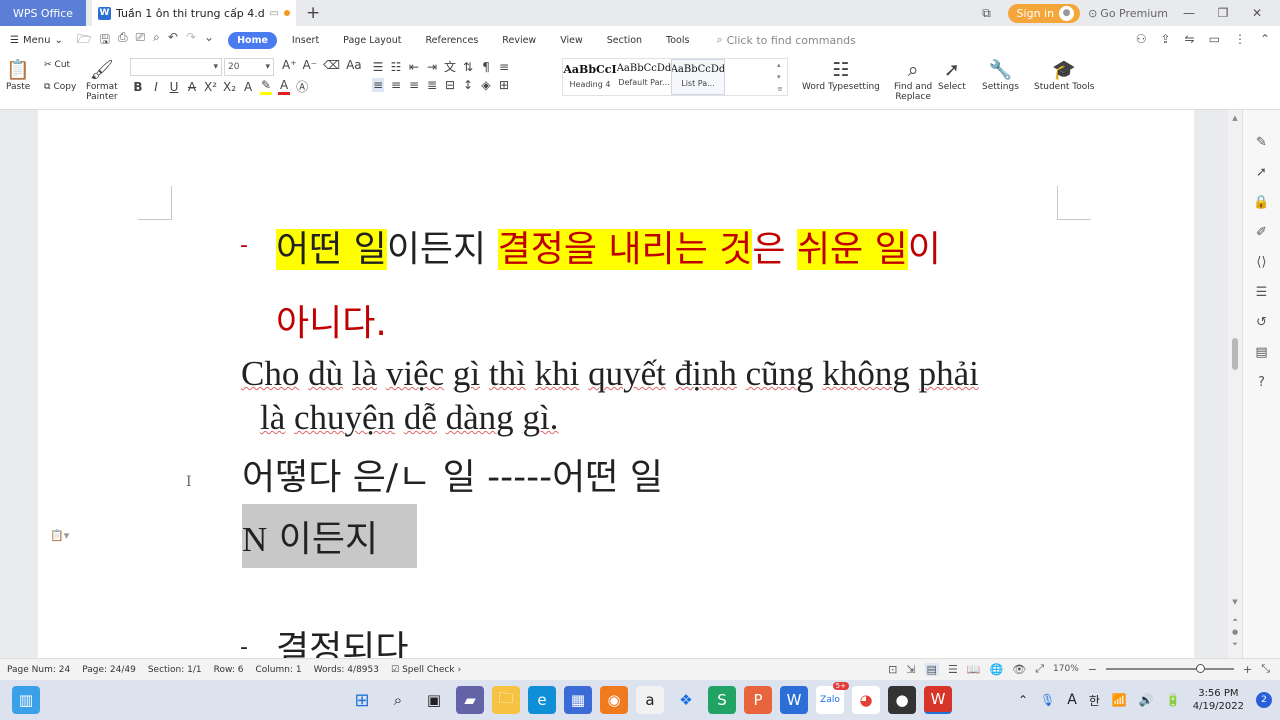  I want to click on outline-view-icon: ☰, so click(953, 669).